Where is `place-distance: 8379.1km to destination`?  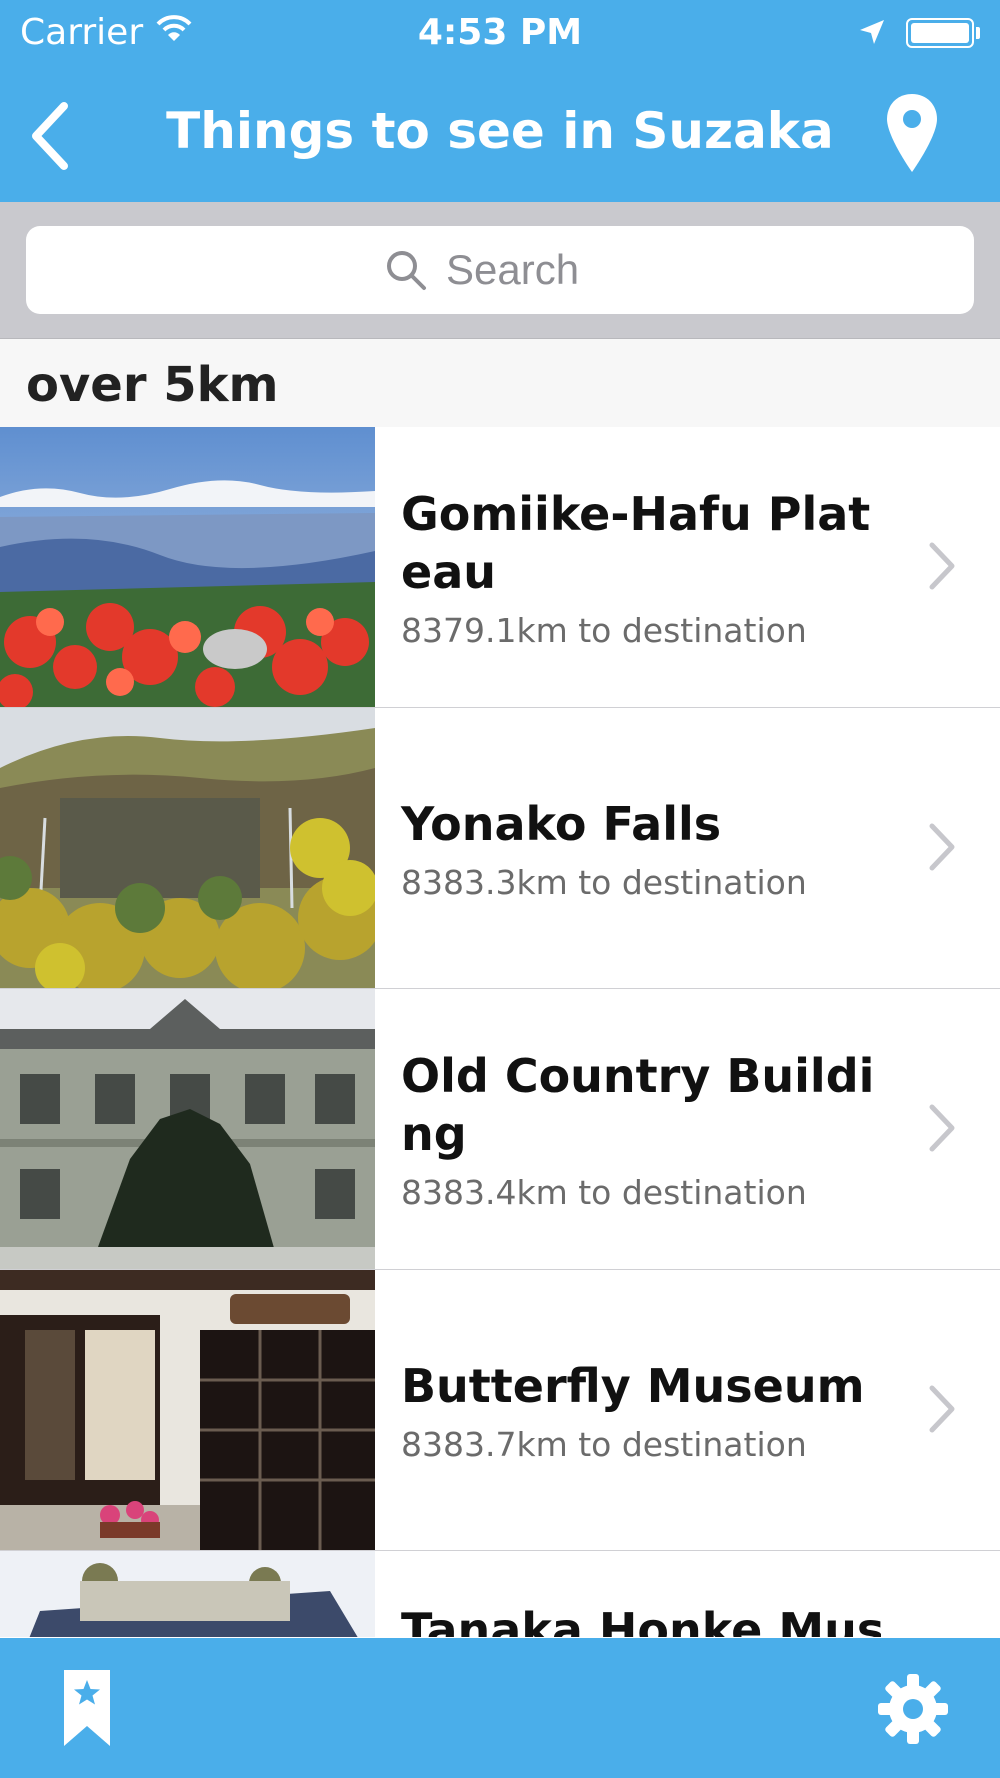 place-distance: 8379.1km to destination is located at coordinates (604, 630).